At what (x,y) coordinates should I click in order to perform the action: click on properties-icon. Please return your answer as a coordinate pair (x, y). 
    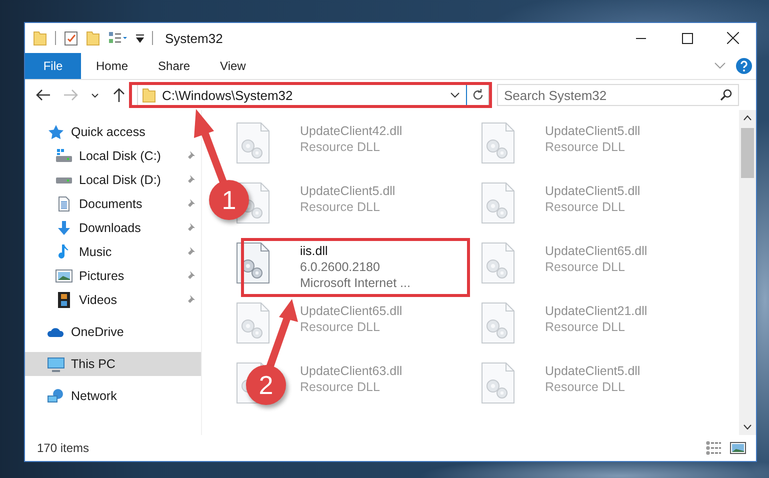
    Looking at the image, I should click on (71, 38).